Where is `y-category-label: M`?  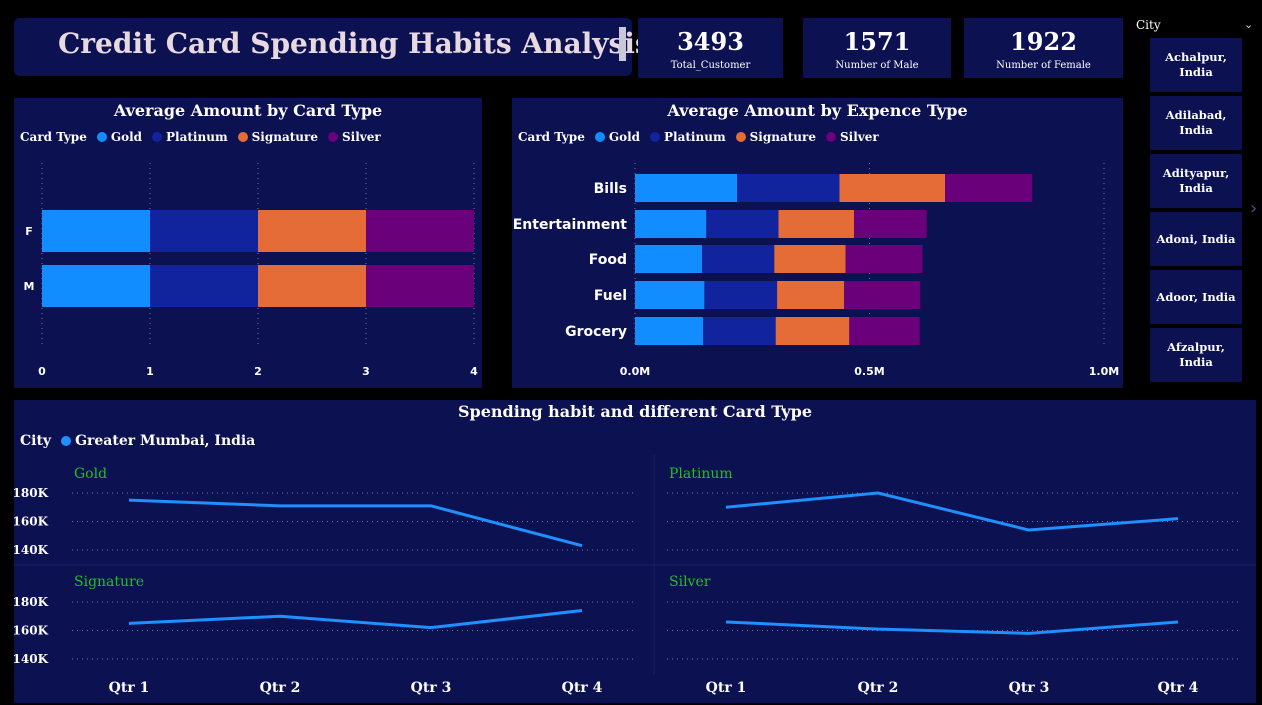
y-category-label: M is located at coordinates (29, 286).